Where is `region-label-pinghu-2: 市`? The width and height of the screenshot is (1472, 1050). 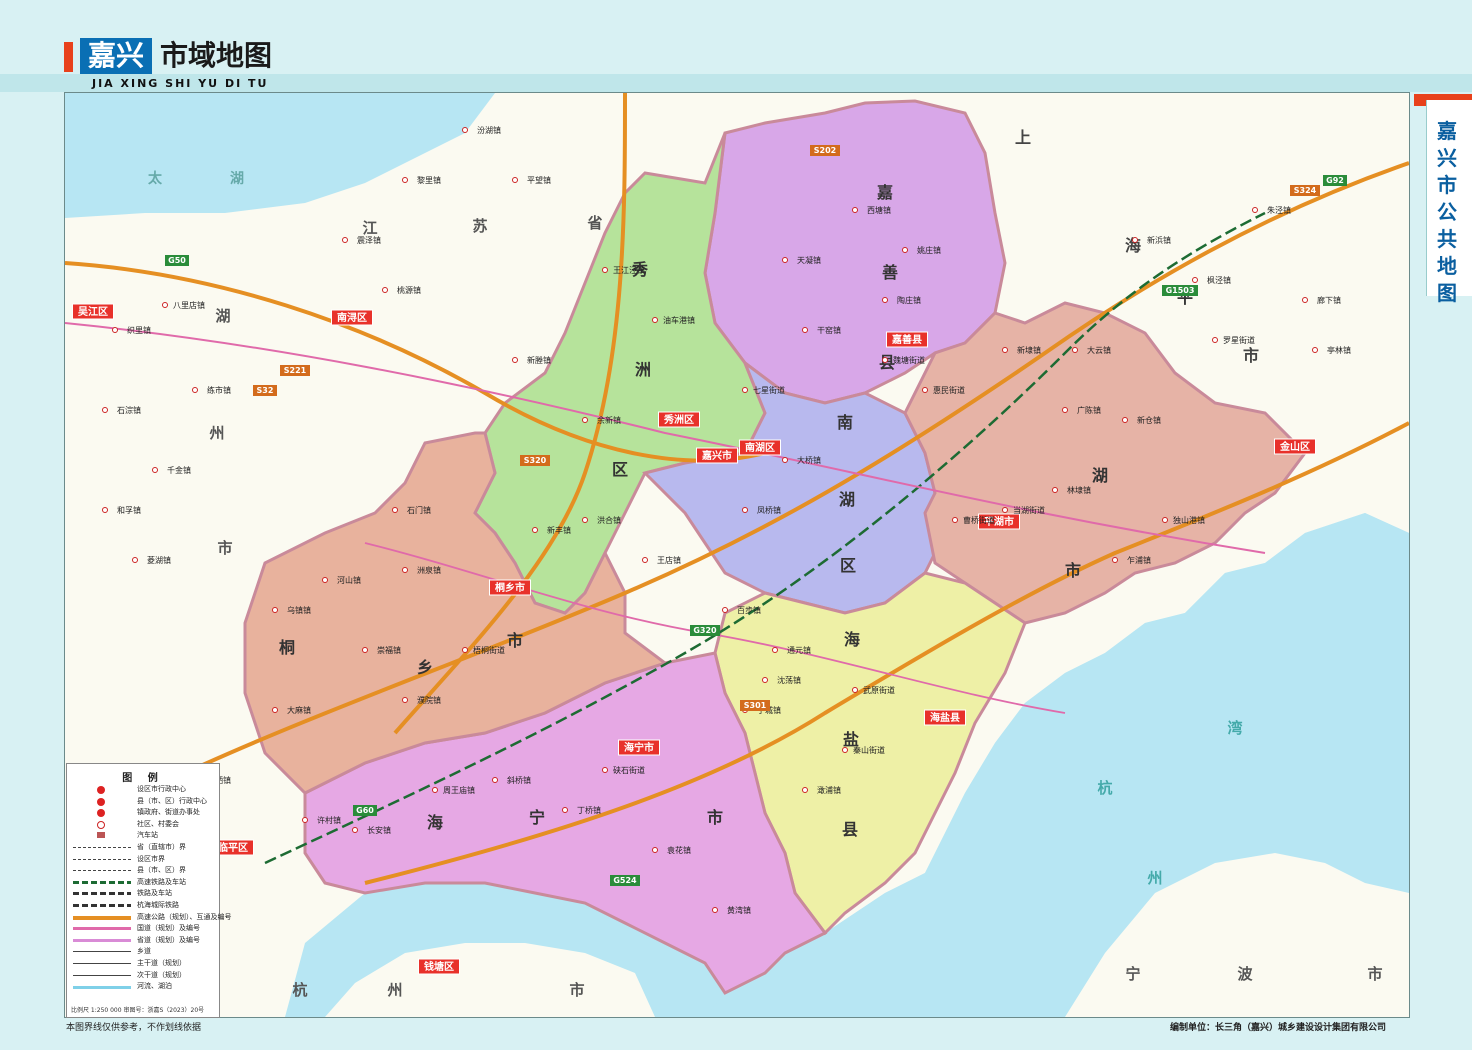 region-label-pinghu-2: 市 is located at coordinates (1073, 570).